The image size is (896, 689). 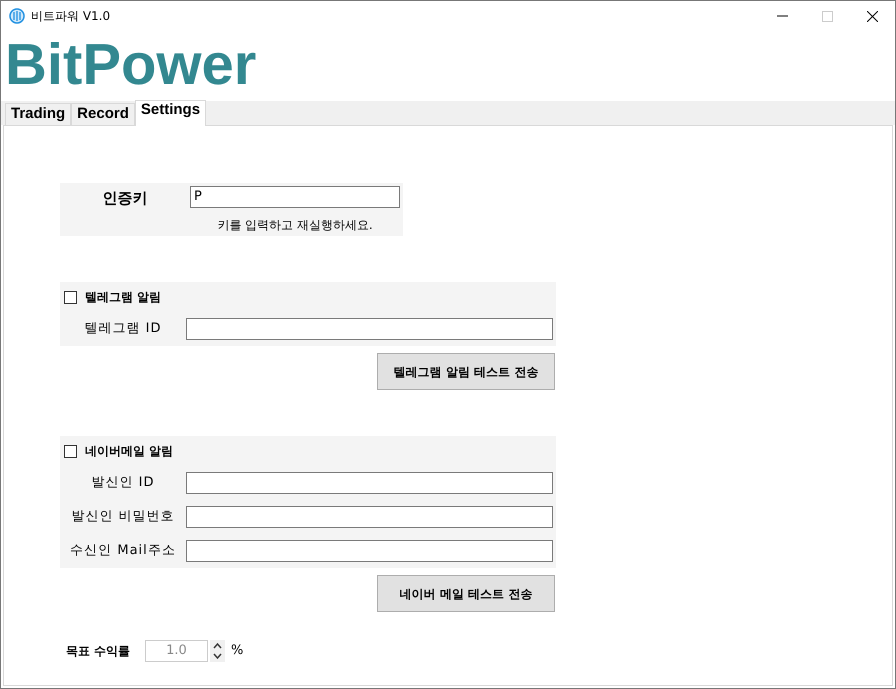 I want to click on target-profit-label: 목표 수익률, so click(x=98, y=651).